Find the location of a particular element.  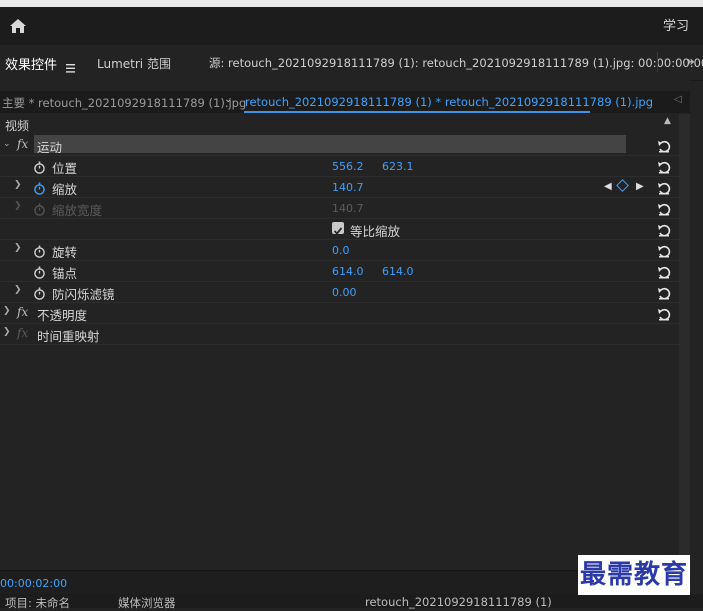

menu-icon is located at coordinates (70, 65).